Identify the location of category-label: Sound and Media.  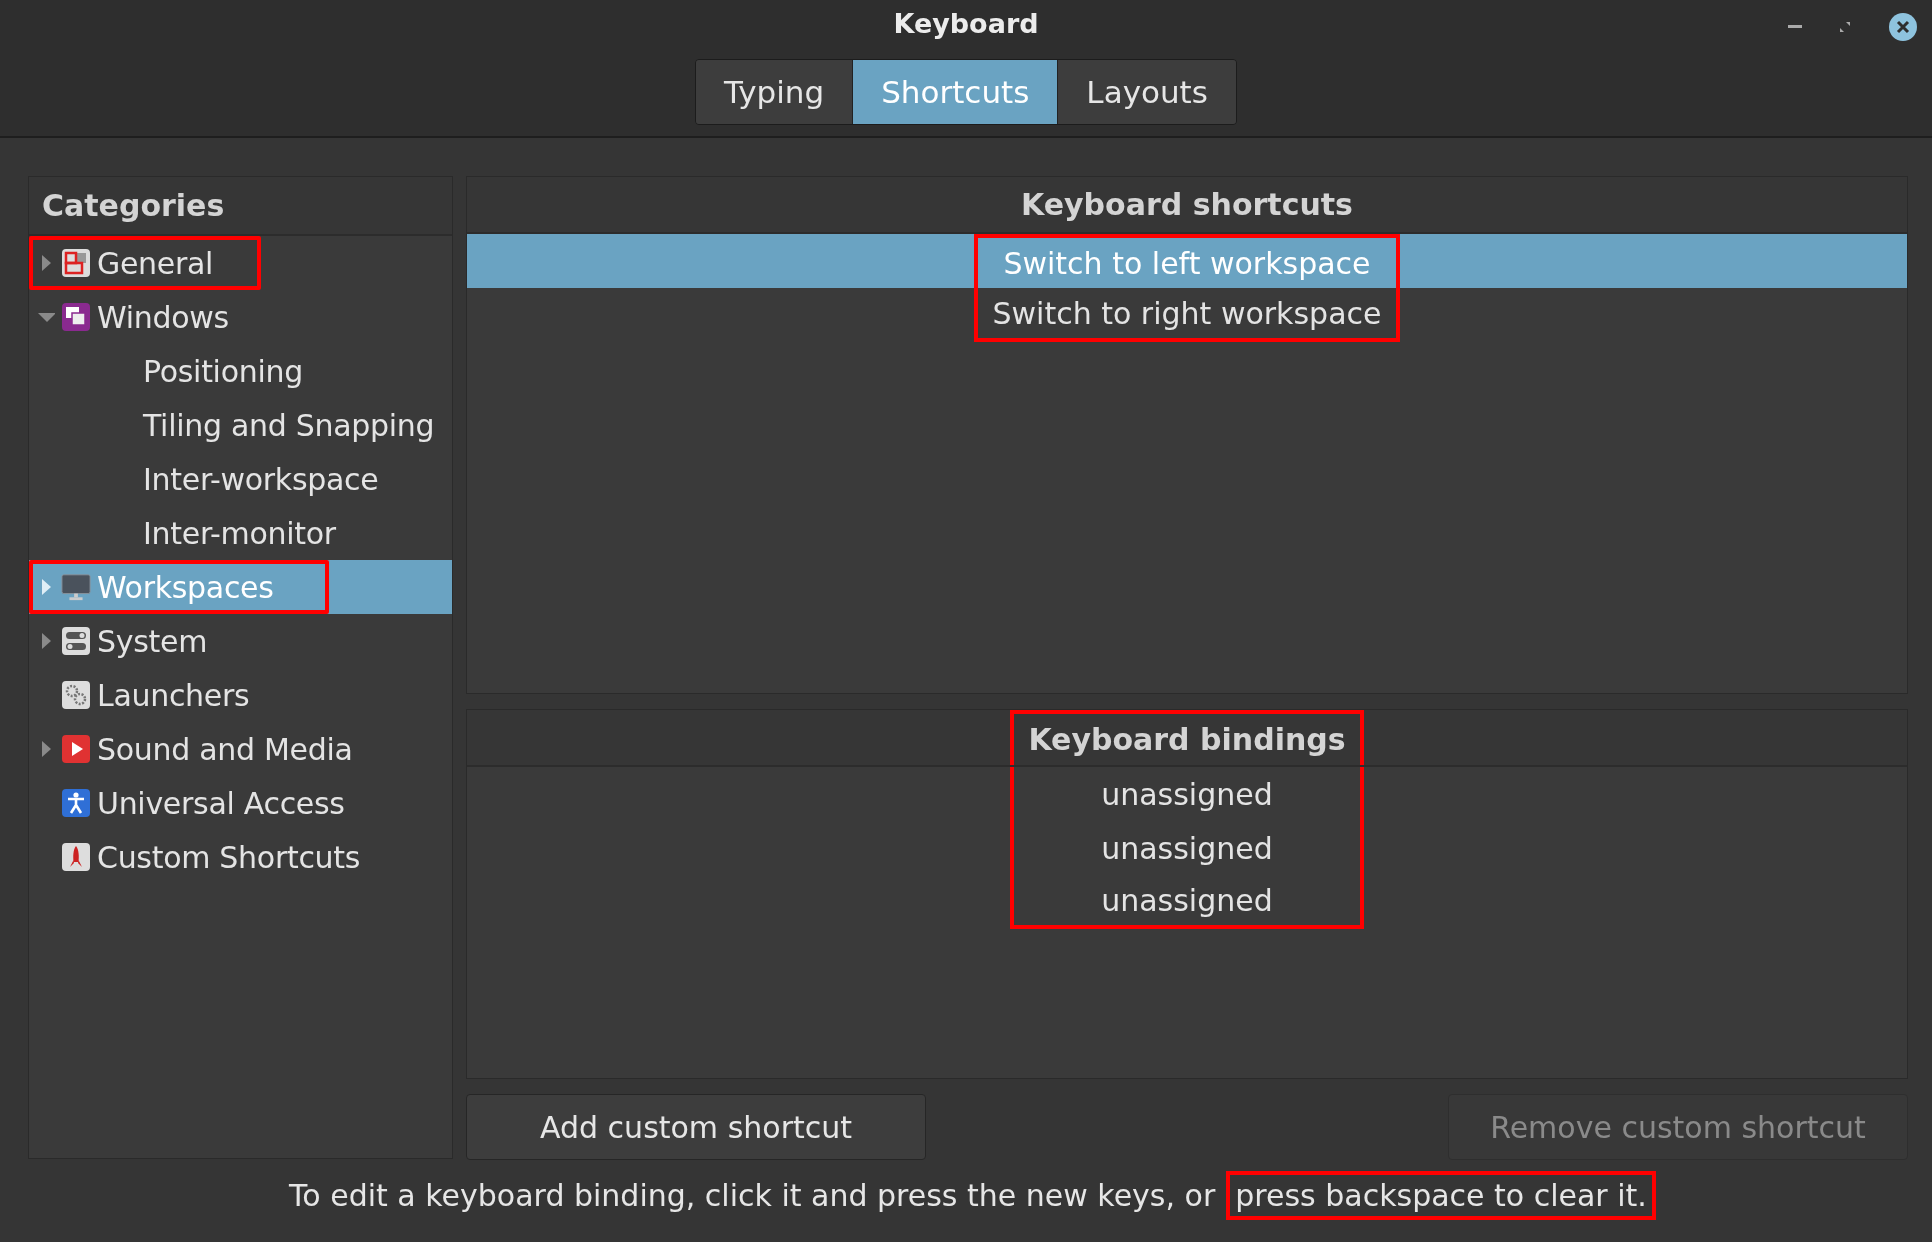
(225, 749).